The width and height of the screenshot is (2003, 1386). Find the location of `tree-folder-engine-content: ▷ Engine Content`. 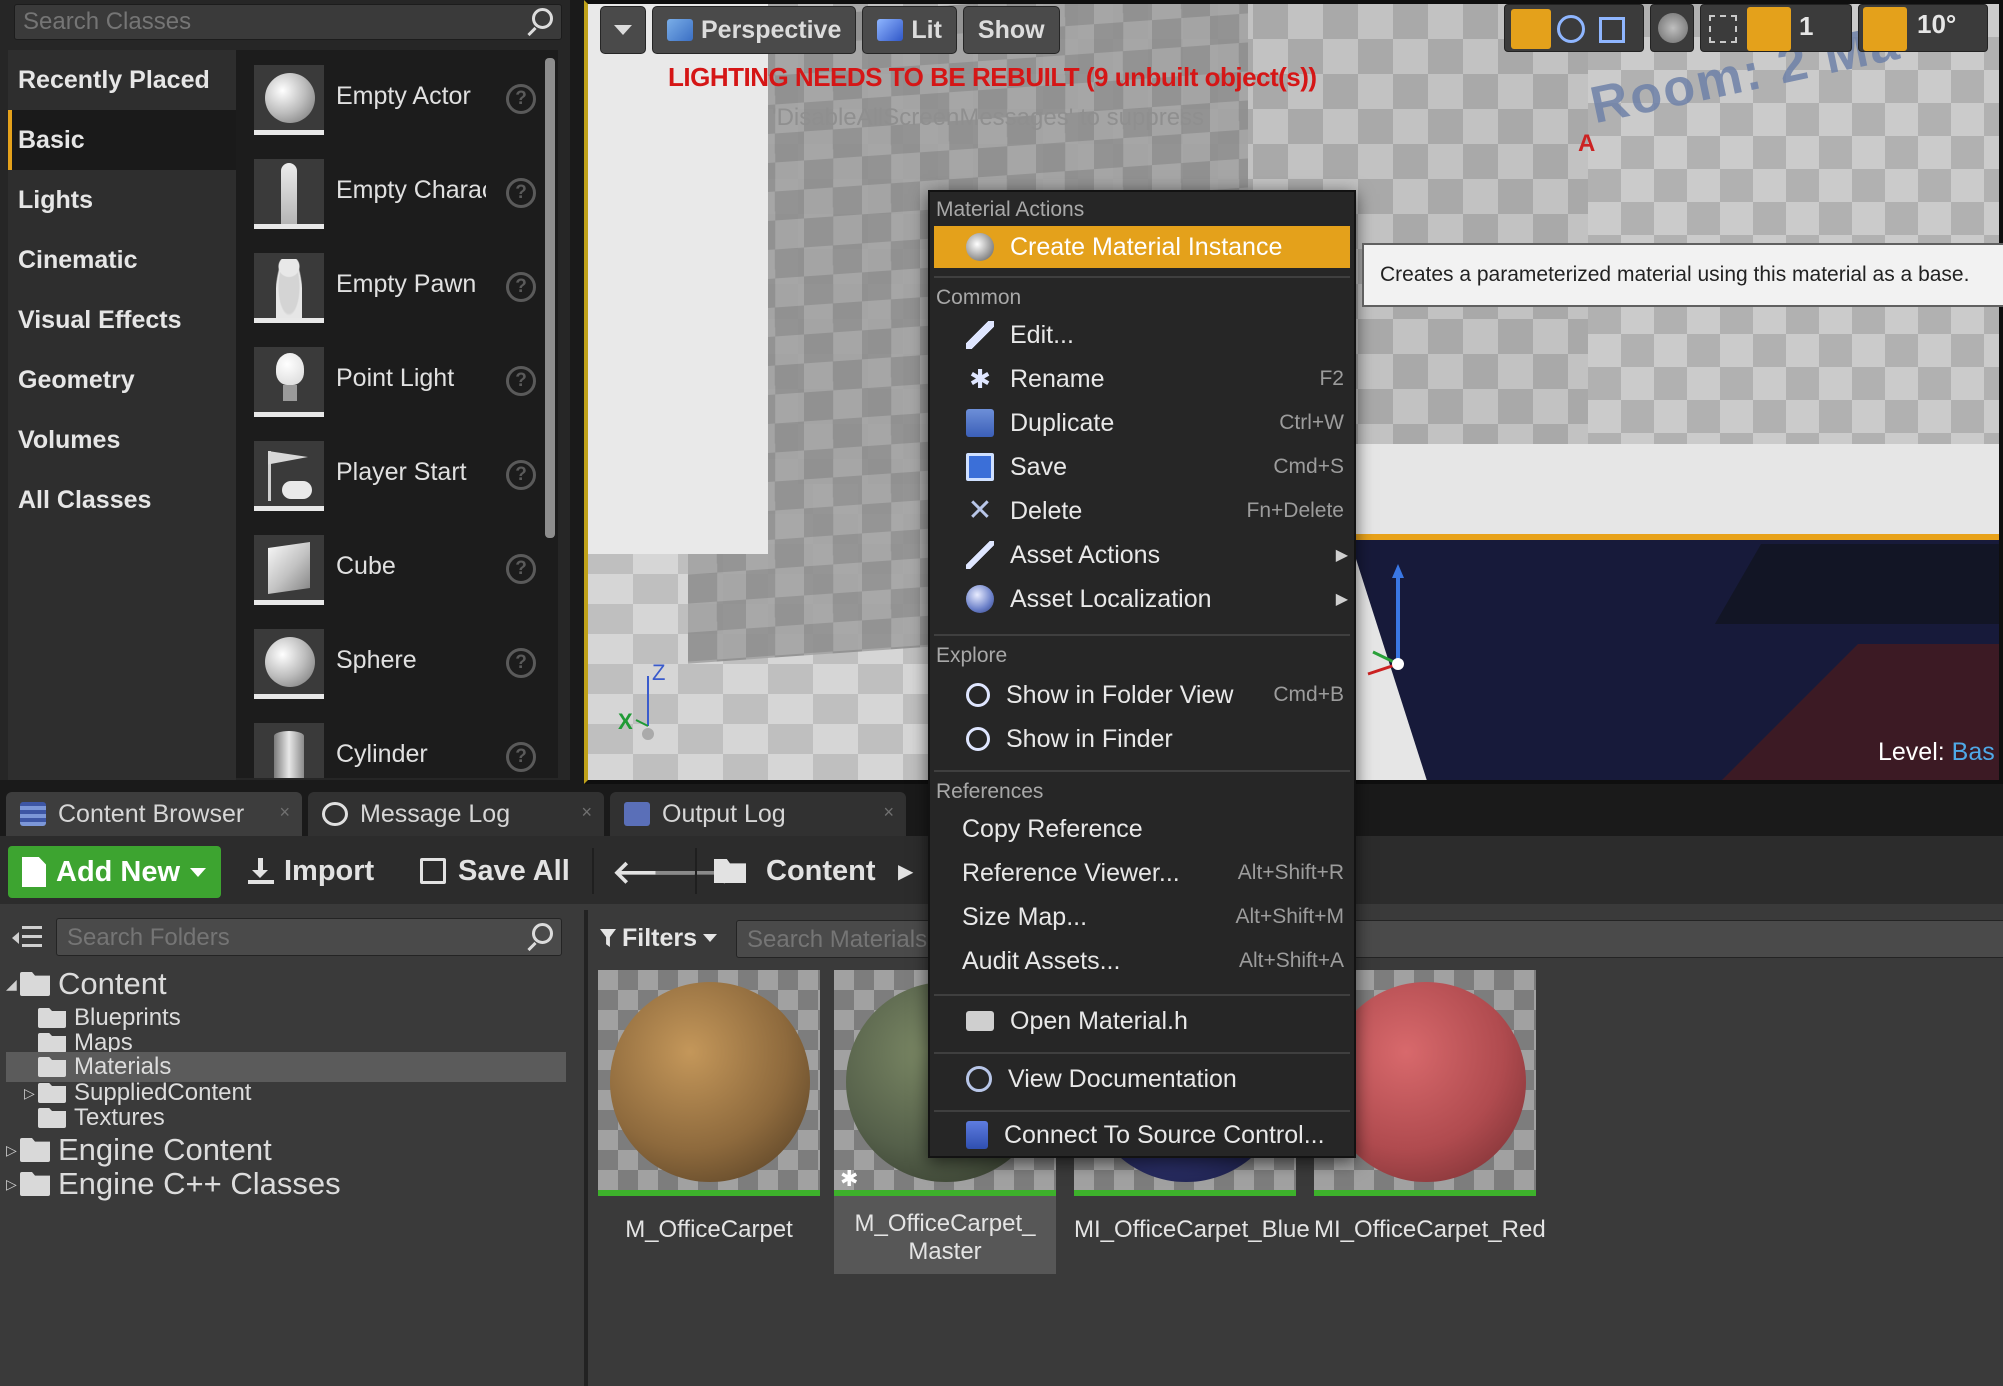

tree-folder-engine-content: ▷ Engine Content is located at coordinates (286, 1149).